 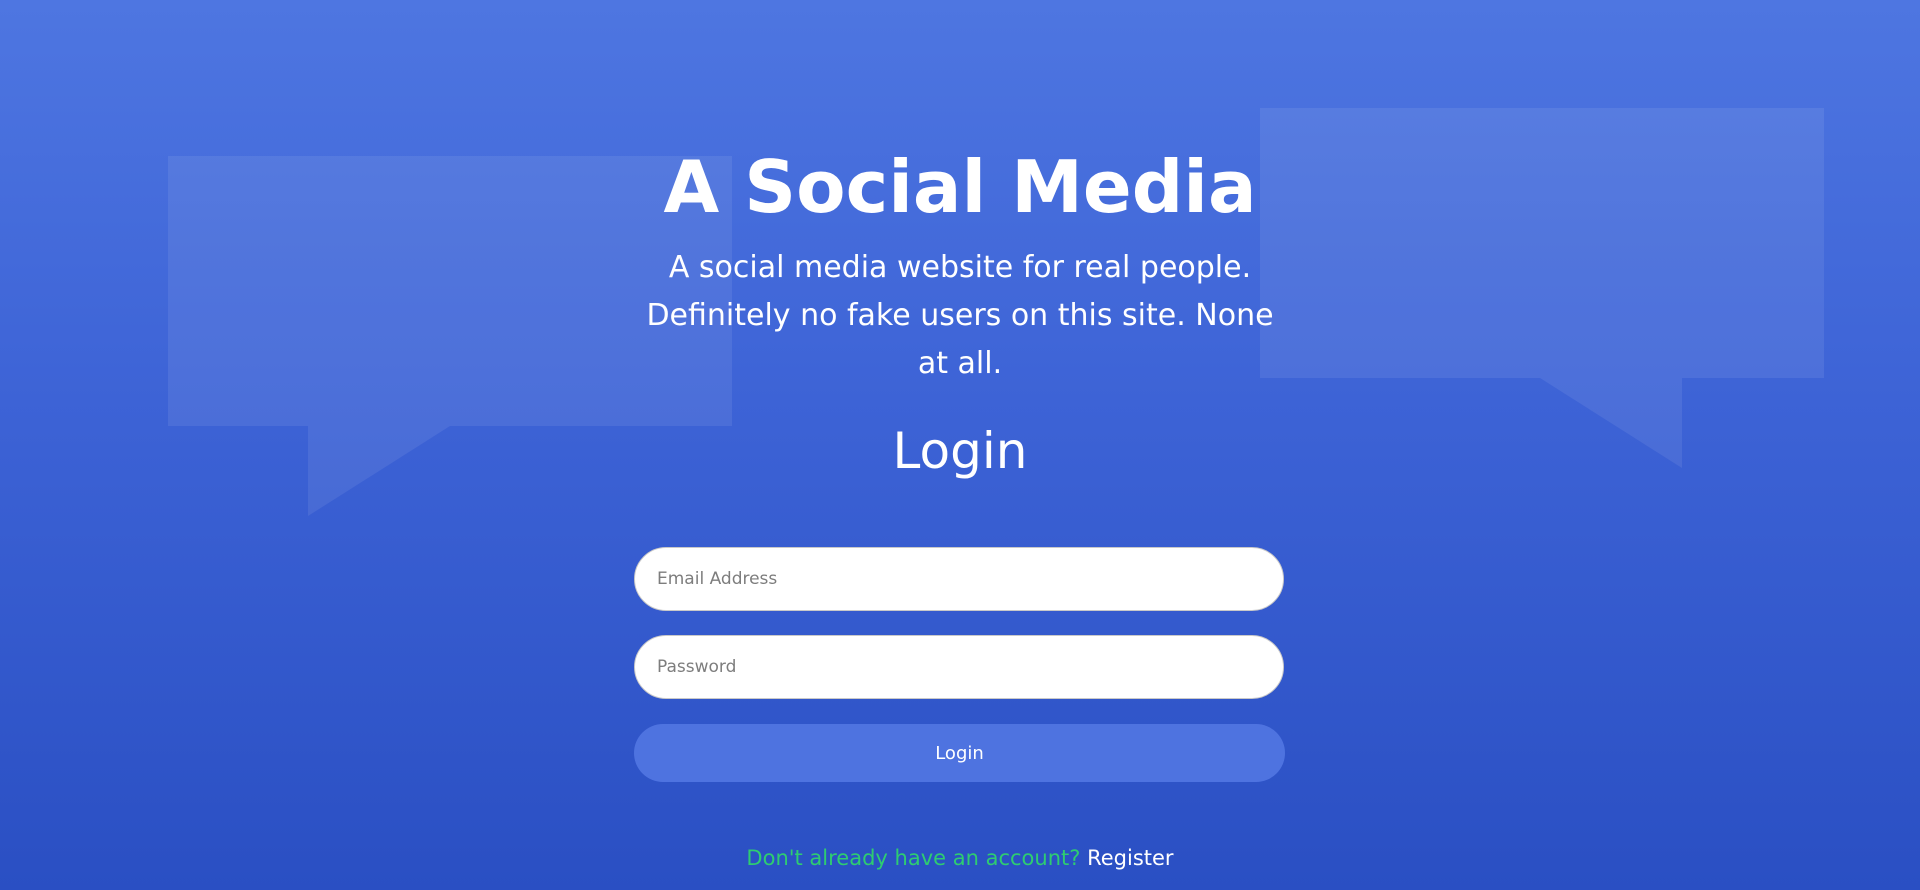 What do you see at coordinates (913, 858) in the screenshot?
I see `register-prompt: Don't already have an account?` at bounding box center [913, 858].